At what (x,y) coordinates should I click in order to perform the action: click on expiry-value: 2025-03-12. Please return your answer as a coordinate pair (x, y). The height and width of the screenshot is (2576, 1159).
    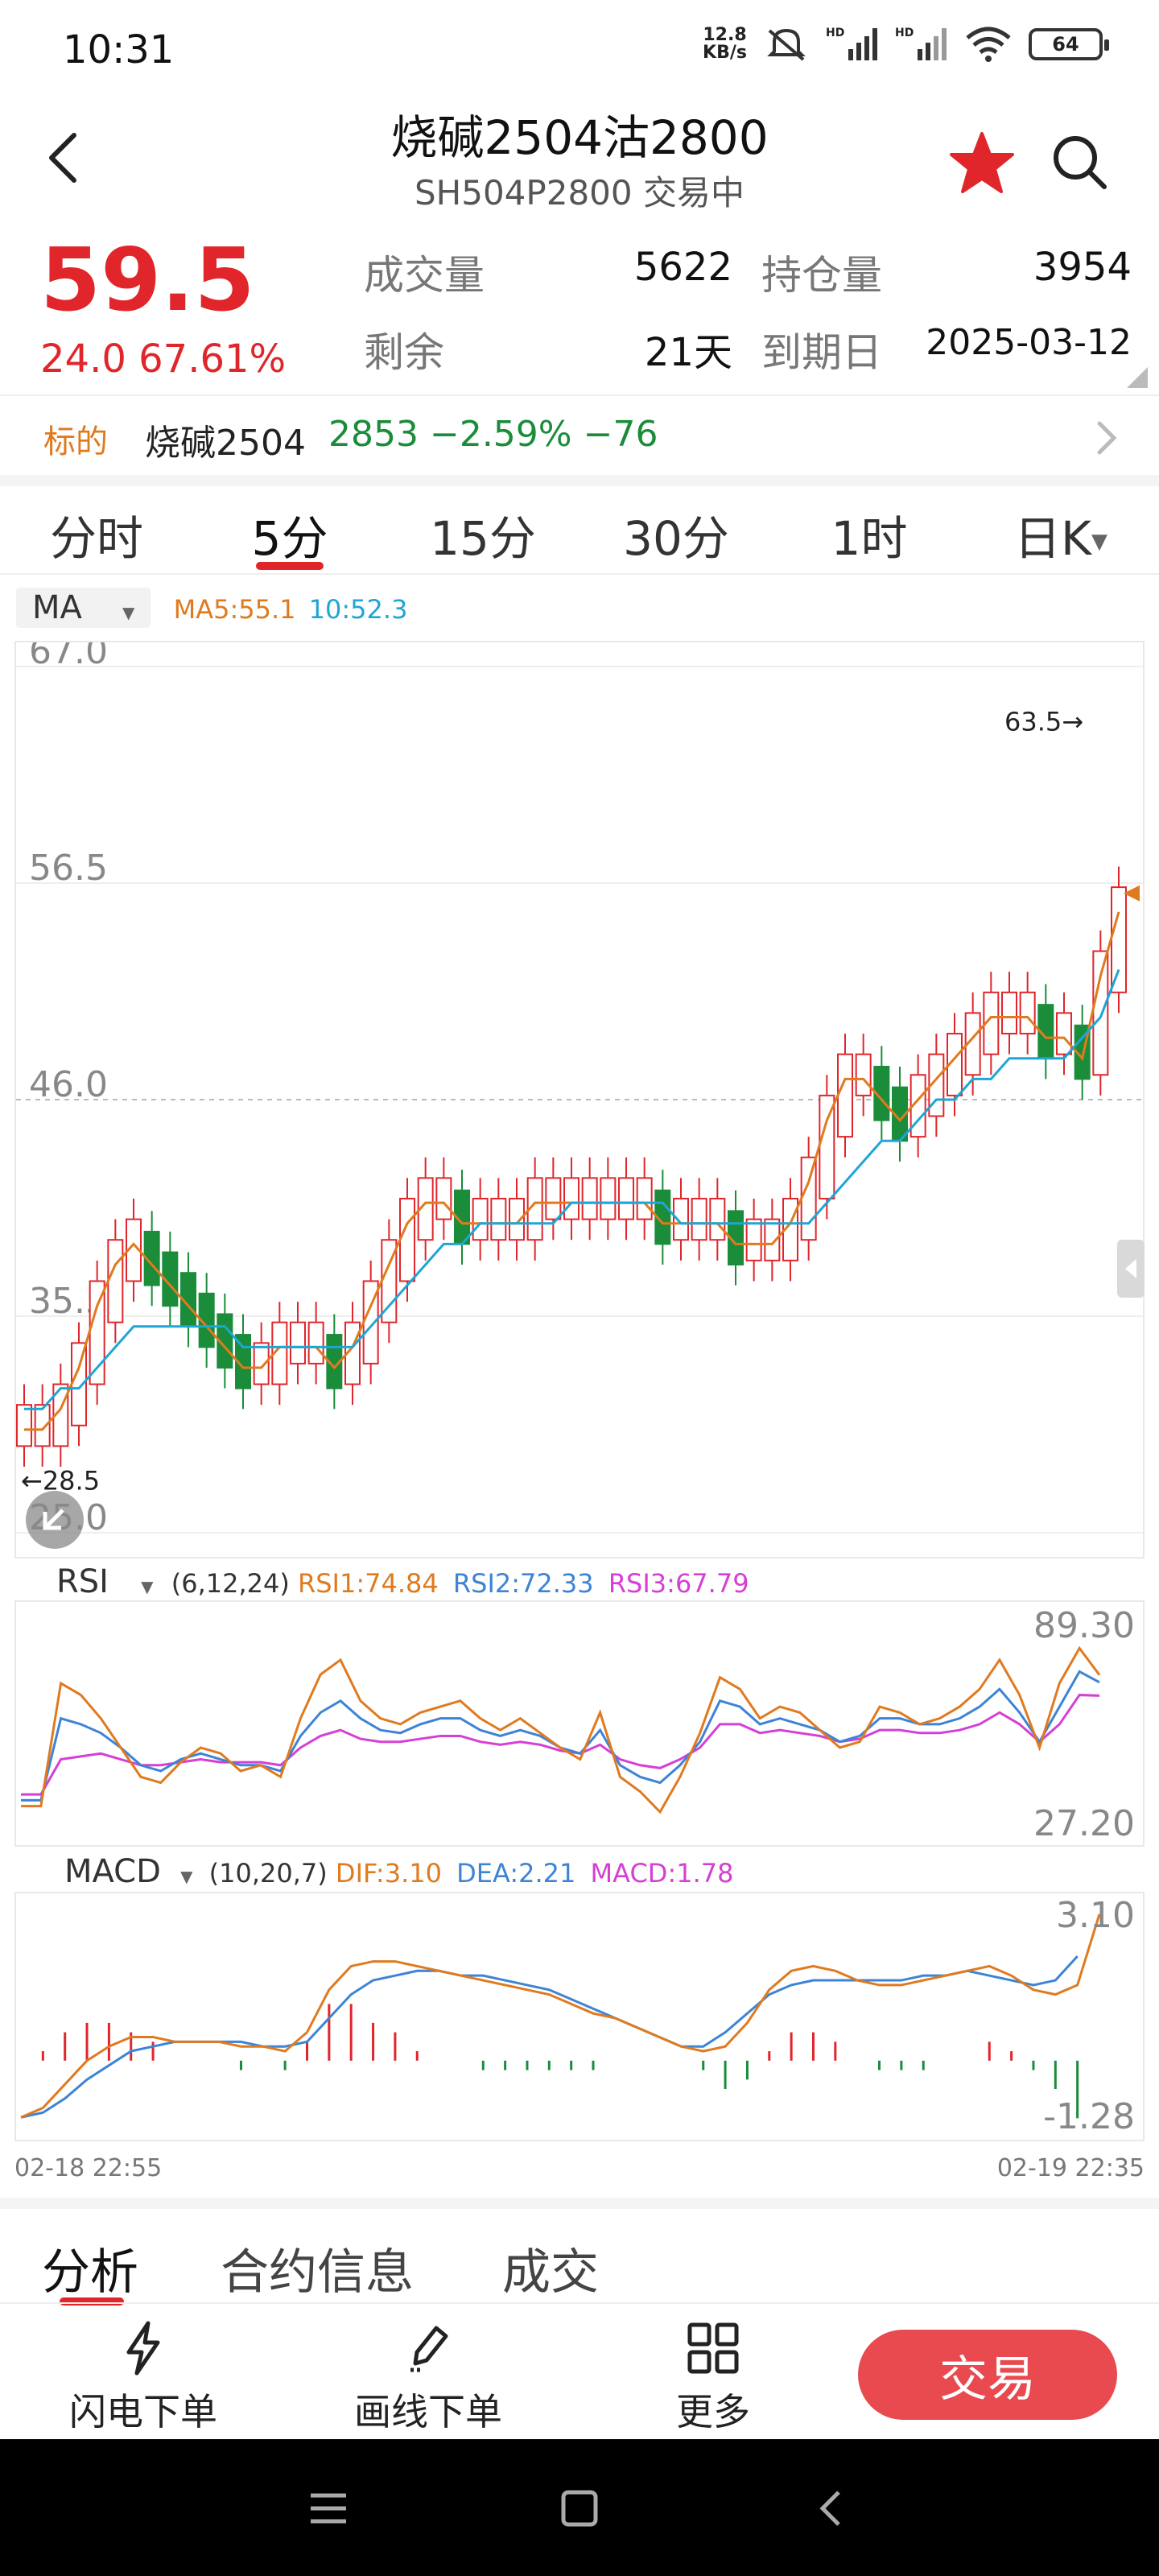
    Looking at the image, I should click on (1029, 342).